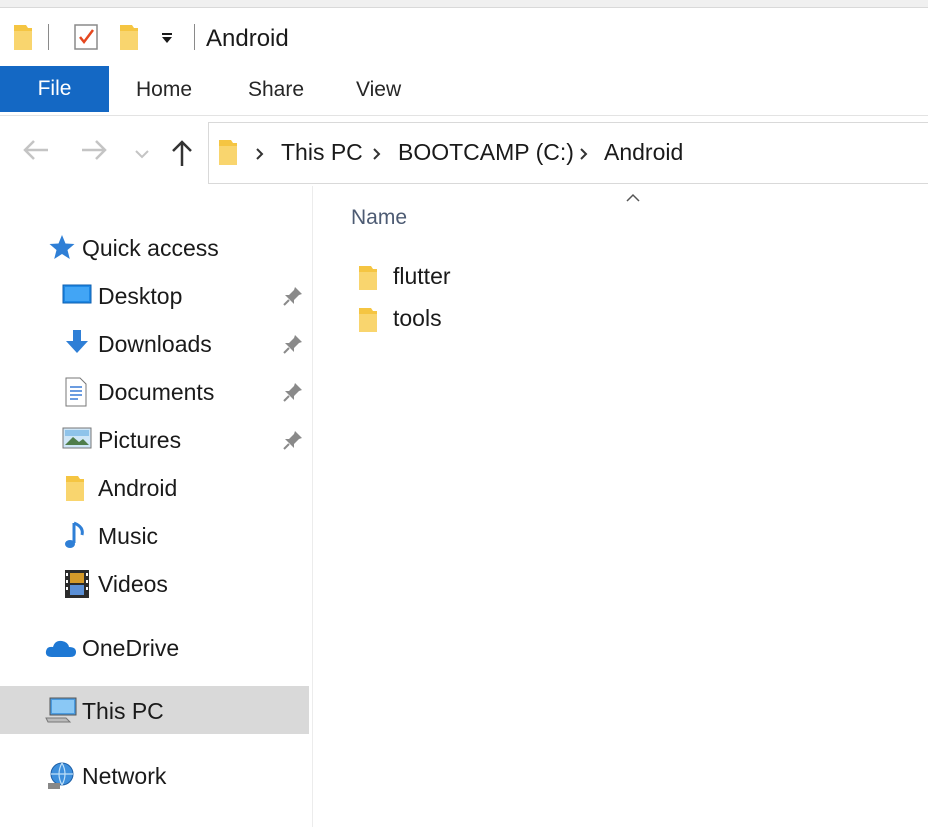 This screenshot has height=827, width=928. Describe the element at coordinates (643, 152) in the screenshot. I see `breadcrumb-android: Android` at that location.